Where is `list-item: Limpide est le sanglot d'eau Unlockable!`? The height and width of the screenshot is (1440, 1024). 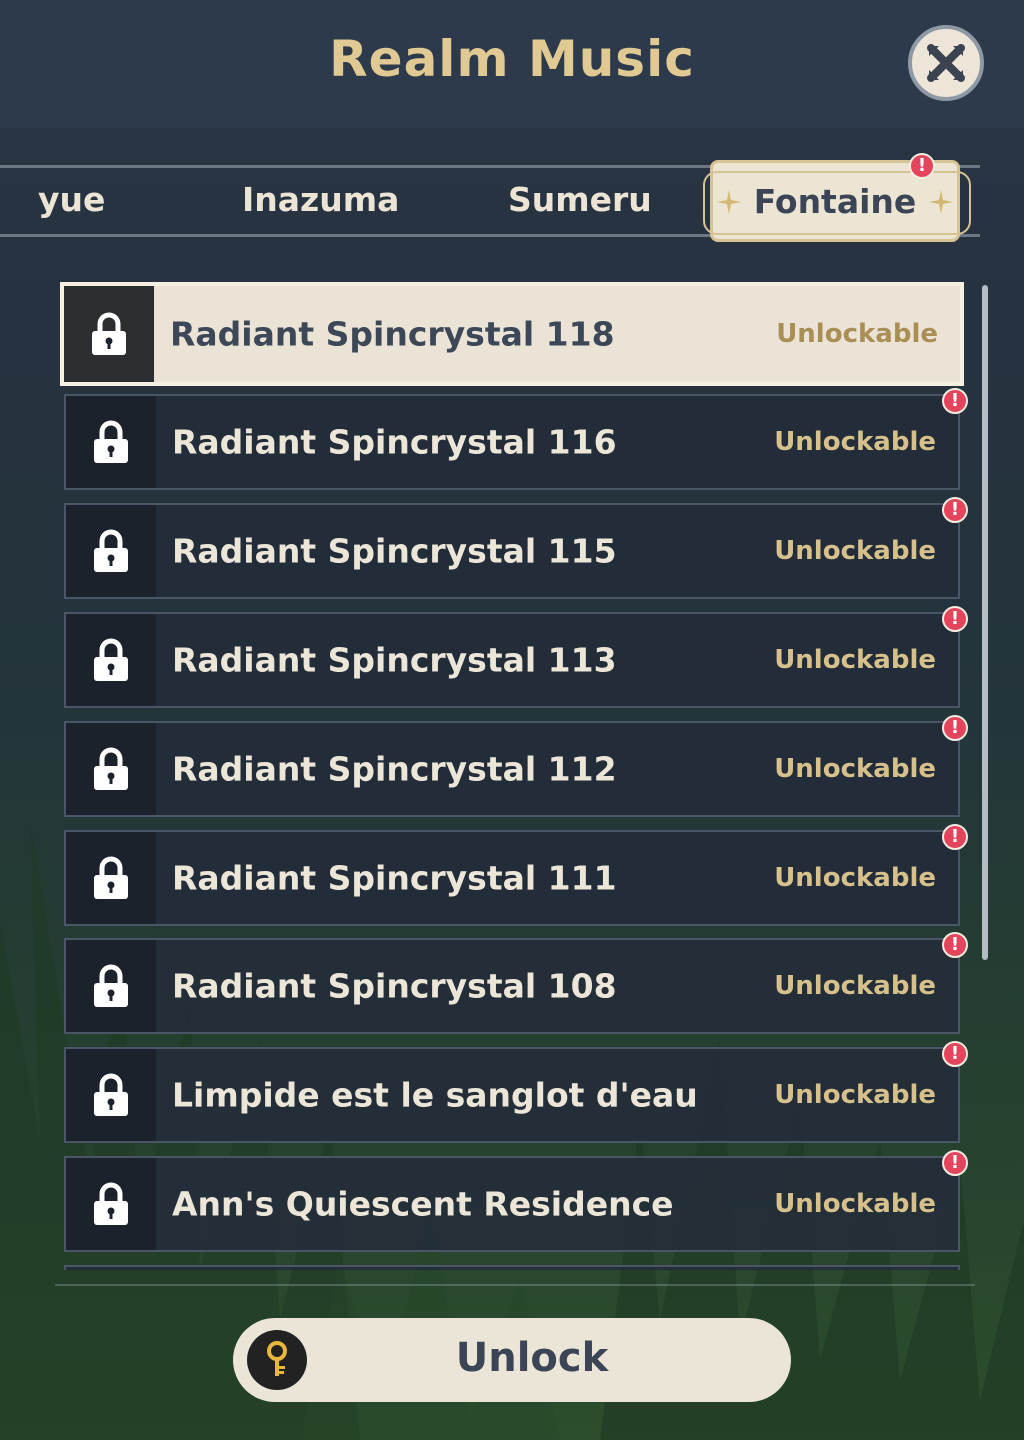
list-item: Limpide est le sanglot d'eau Unlockable! is located at coordinates (516, 1092).